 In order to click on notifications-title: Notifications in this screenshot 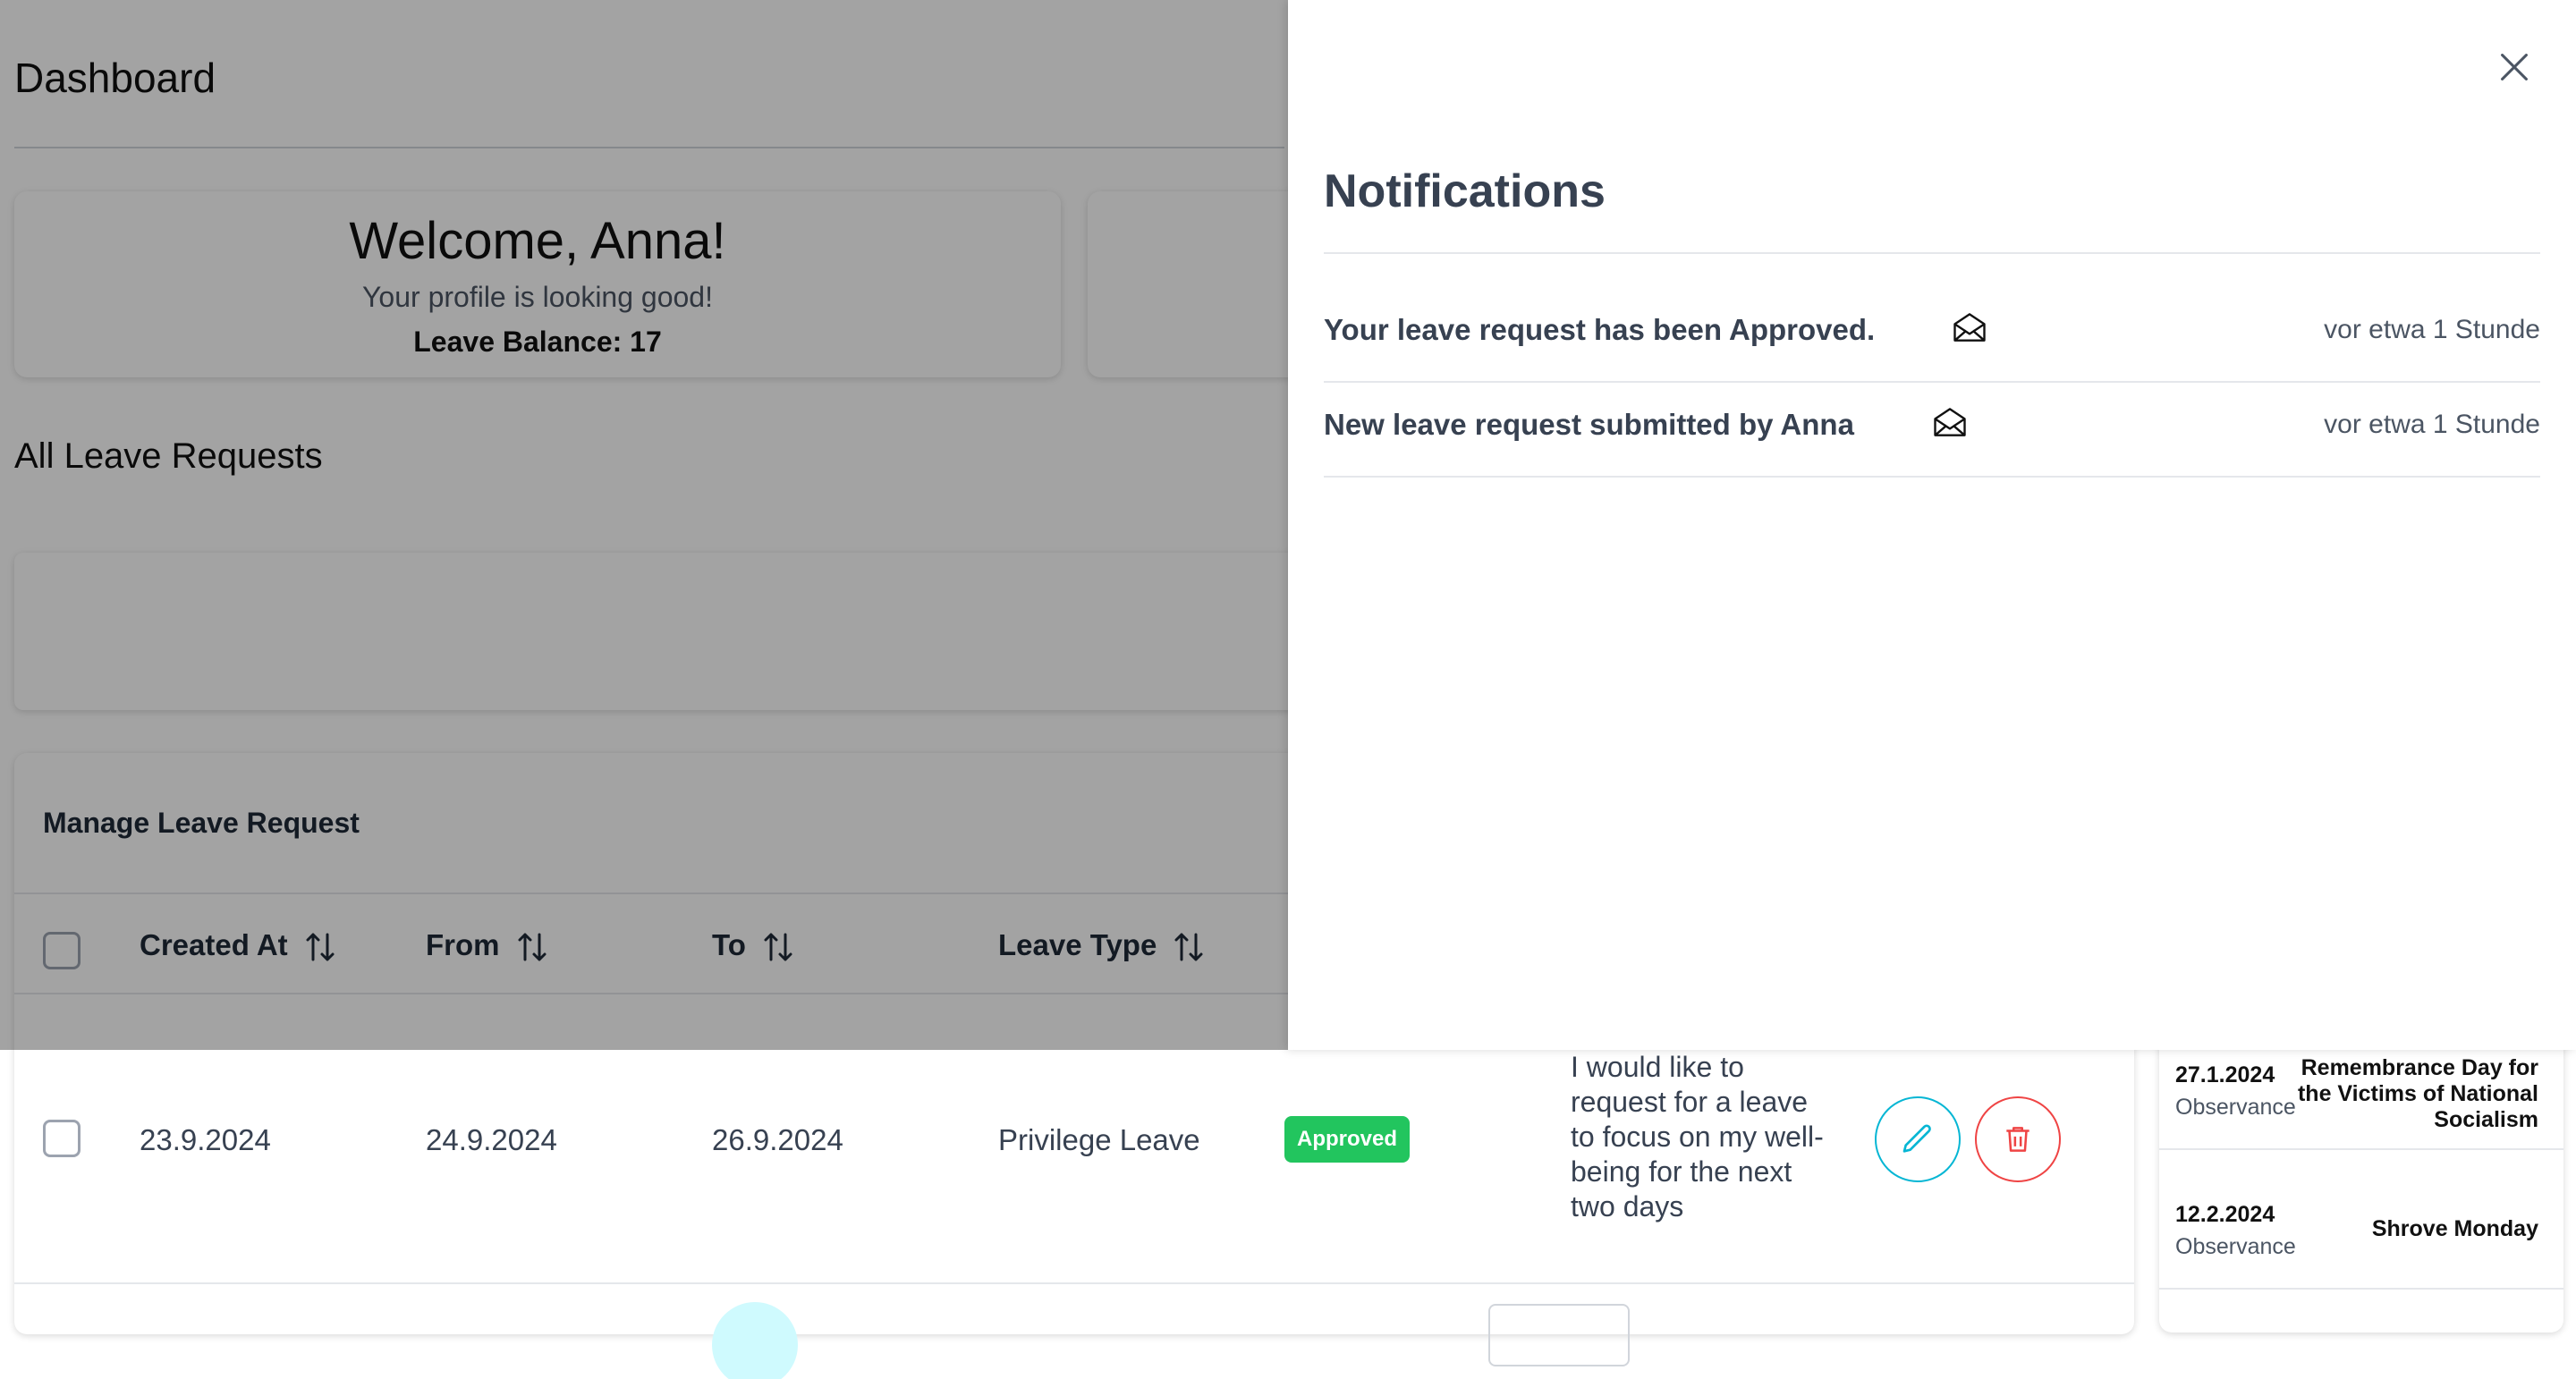, I will do `click(1465, 191)`.